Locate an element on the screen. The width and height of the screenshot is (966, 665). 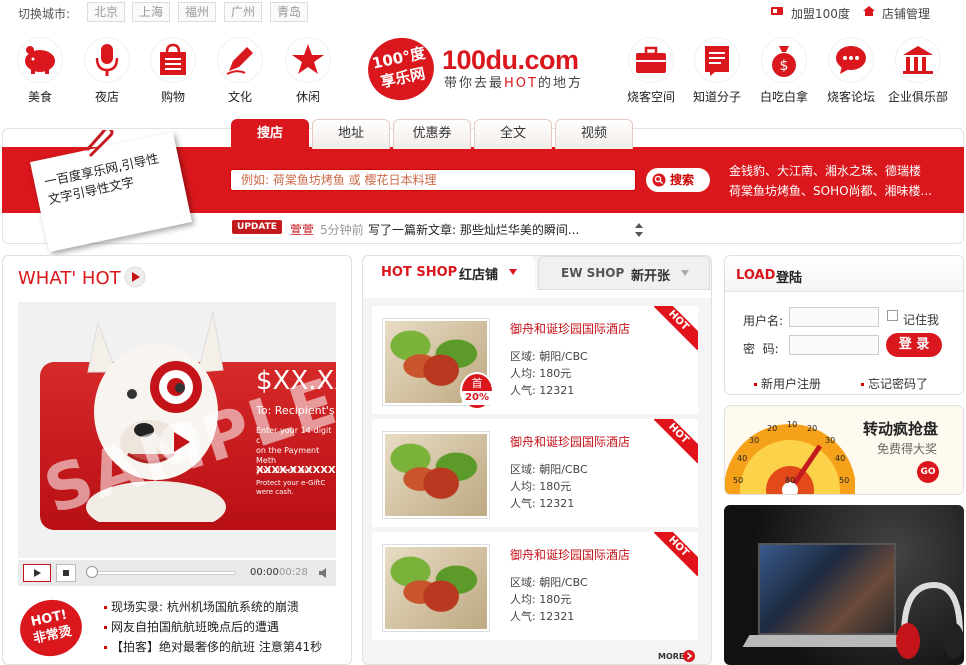
hot-keywords-line1: 金钱豹、大江南、湘水之珠、德瑞楼 is located at coordinates (825, 170).